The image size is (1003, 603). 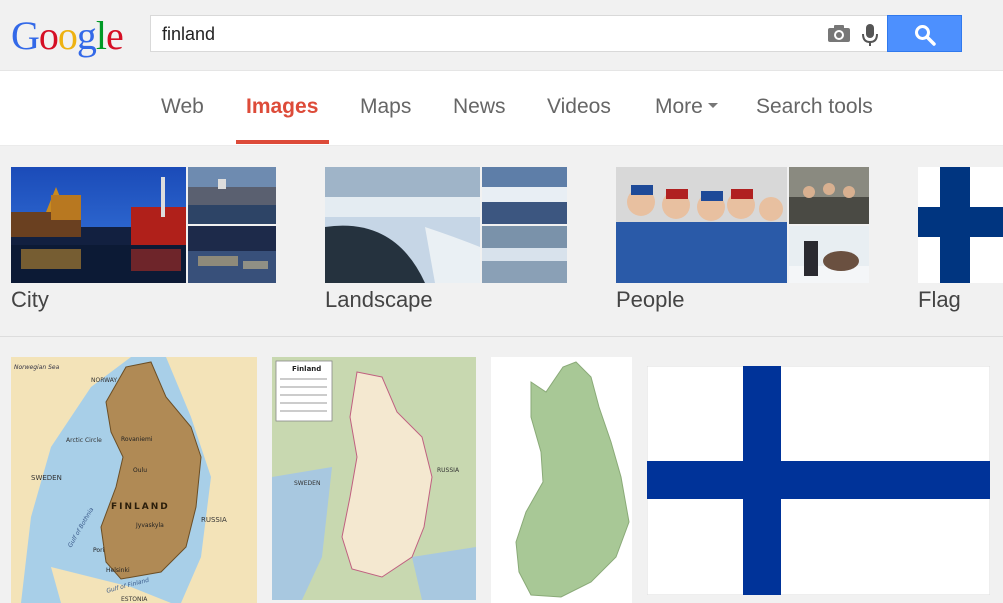 What do you see at coordinates (282, 142) in the screenshot?
I see `active-tab-indicator` at bounding box center [282, 142].